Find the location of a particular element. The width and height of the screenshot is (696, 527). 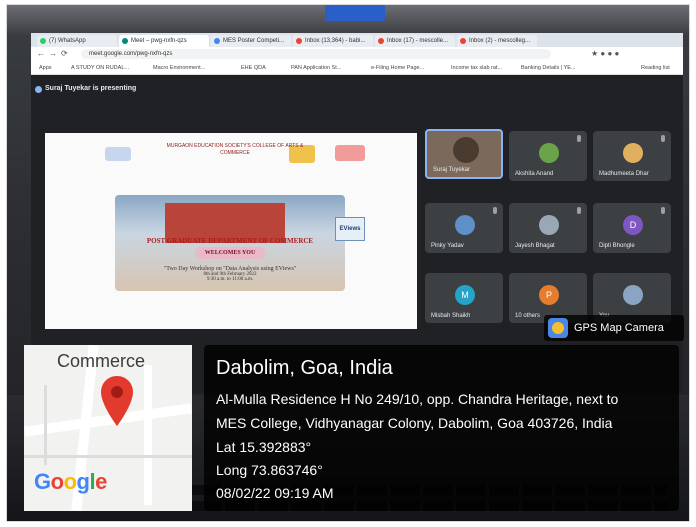

avatar: M is located at coordinates (465, 295).